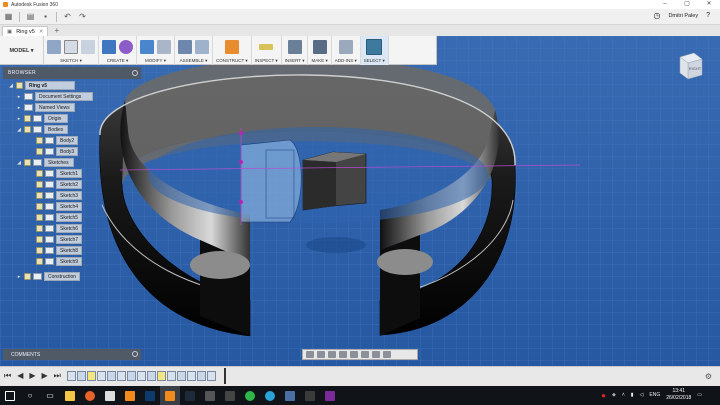  I want to click on tab-close-icon: ✕, so click(41, 32).